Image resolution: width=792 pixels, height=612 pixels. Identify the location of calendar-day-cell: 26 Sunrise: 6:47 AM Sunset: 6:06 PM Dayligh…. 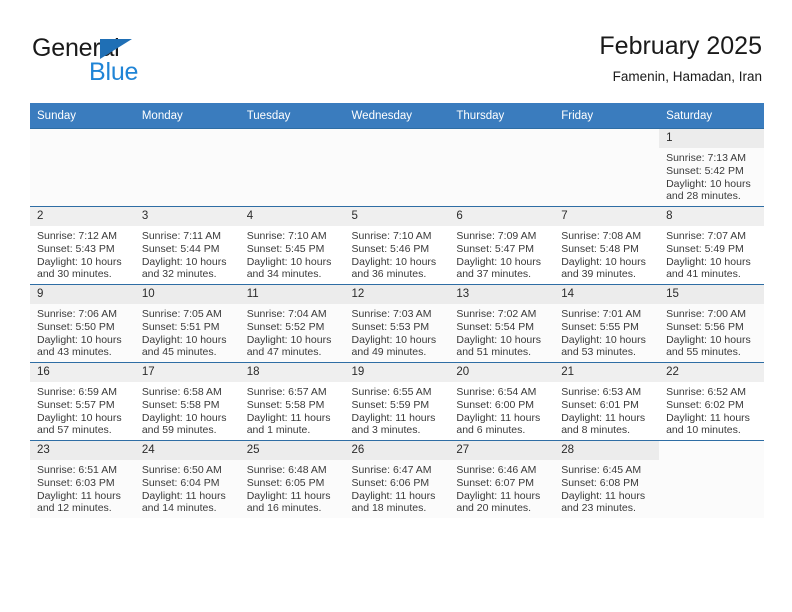
(397, 479).